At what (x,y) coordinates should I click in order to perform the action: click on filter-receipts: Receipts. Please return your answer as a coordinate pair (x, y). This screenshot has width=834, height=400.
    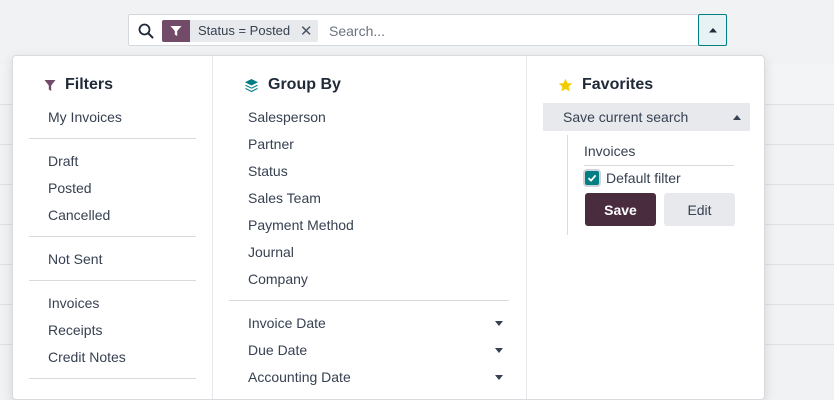
    Looking at the image, I should click on (75, 330).